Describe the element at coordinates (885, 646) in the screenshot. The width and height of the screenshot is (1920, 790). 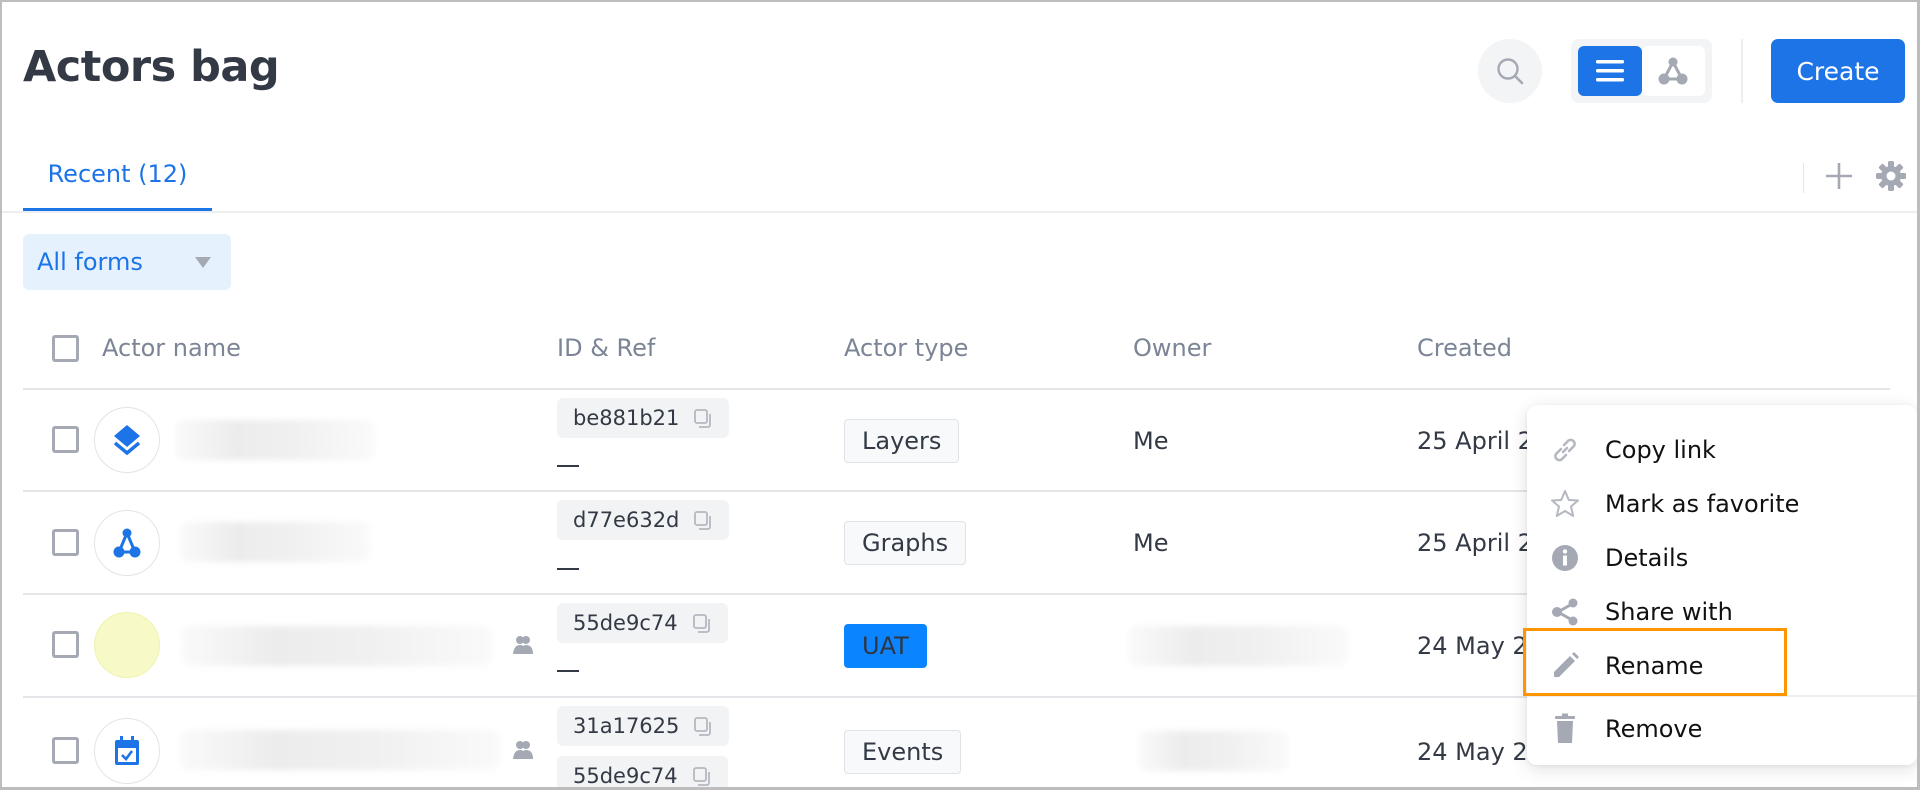
I see `actor-type-badge-uat: UAT` at that location.